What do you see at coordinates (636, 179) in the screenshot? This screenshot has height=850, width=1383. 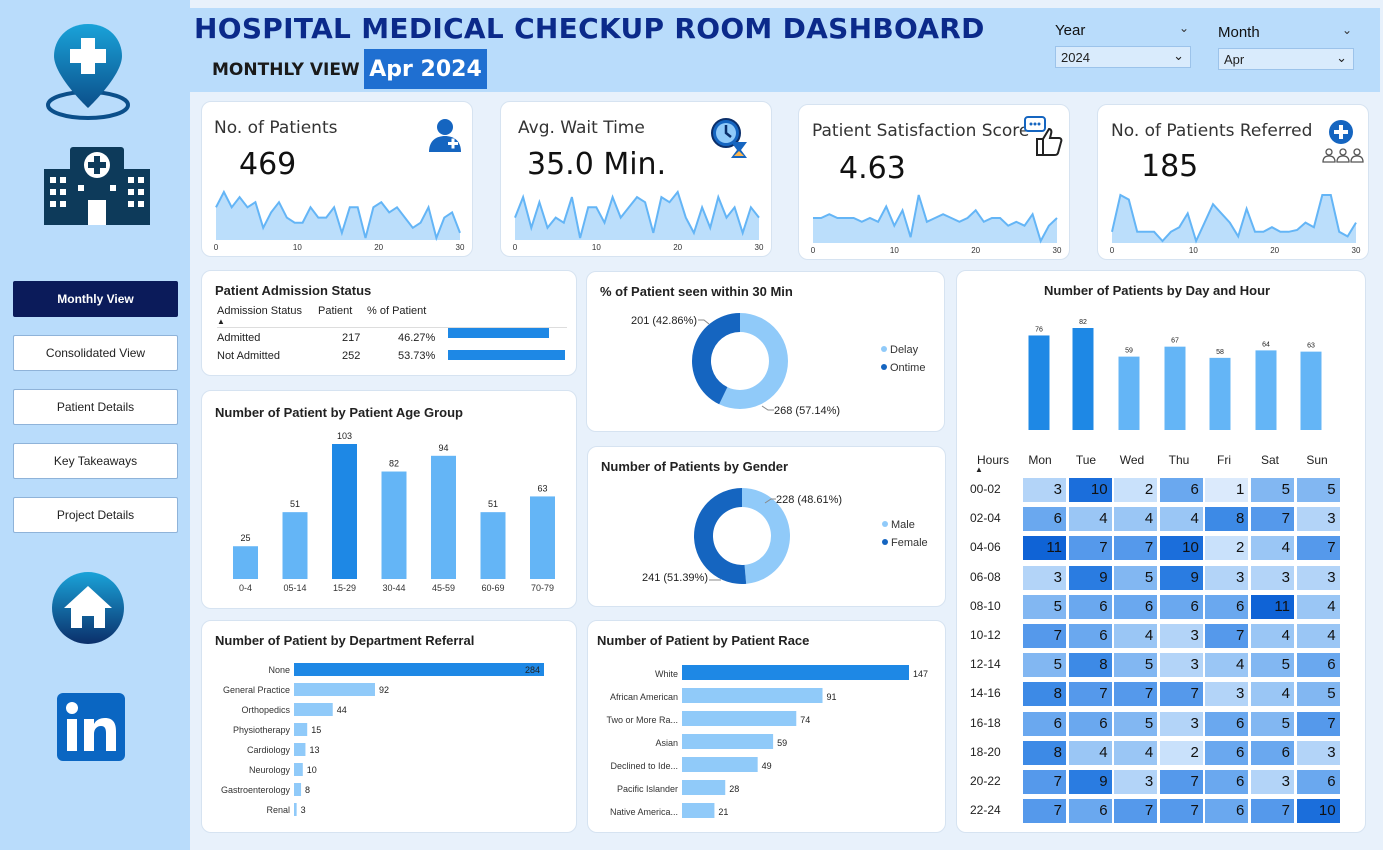 I see `kpi-card-wait-time: Avg. Wait Time 35.0 Min. 0 10 20 30` at bounding box center [636, 179].